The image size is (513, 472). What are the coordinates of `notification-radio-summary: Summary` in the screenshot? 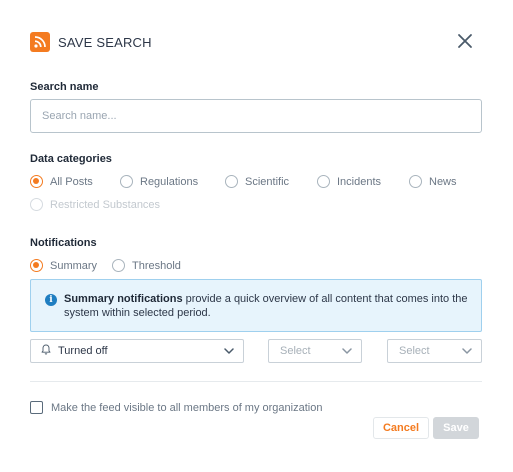 It's located at (63, 265).